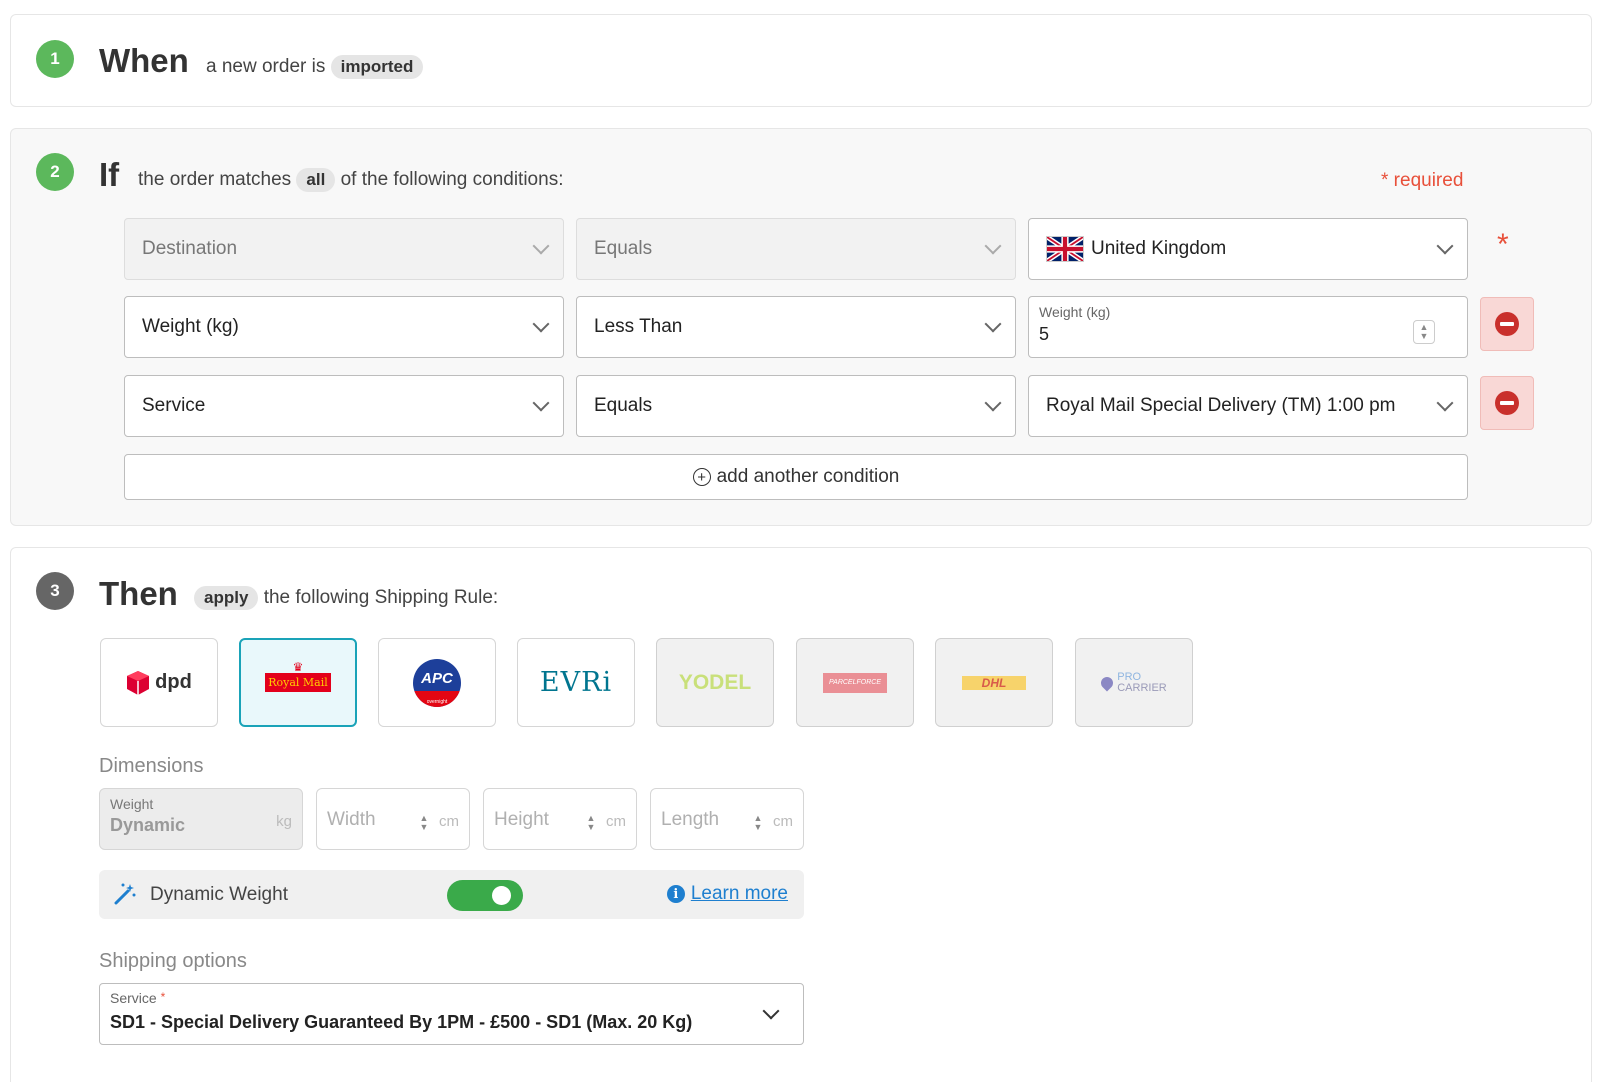  I want to click on then-text: the following Shipping Rule:, so click(381, 598).